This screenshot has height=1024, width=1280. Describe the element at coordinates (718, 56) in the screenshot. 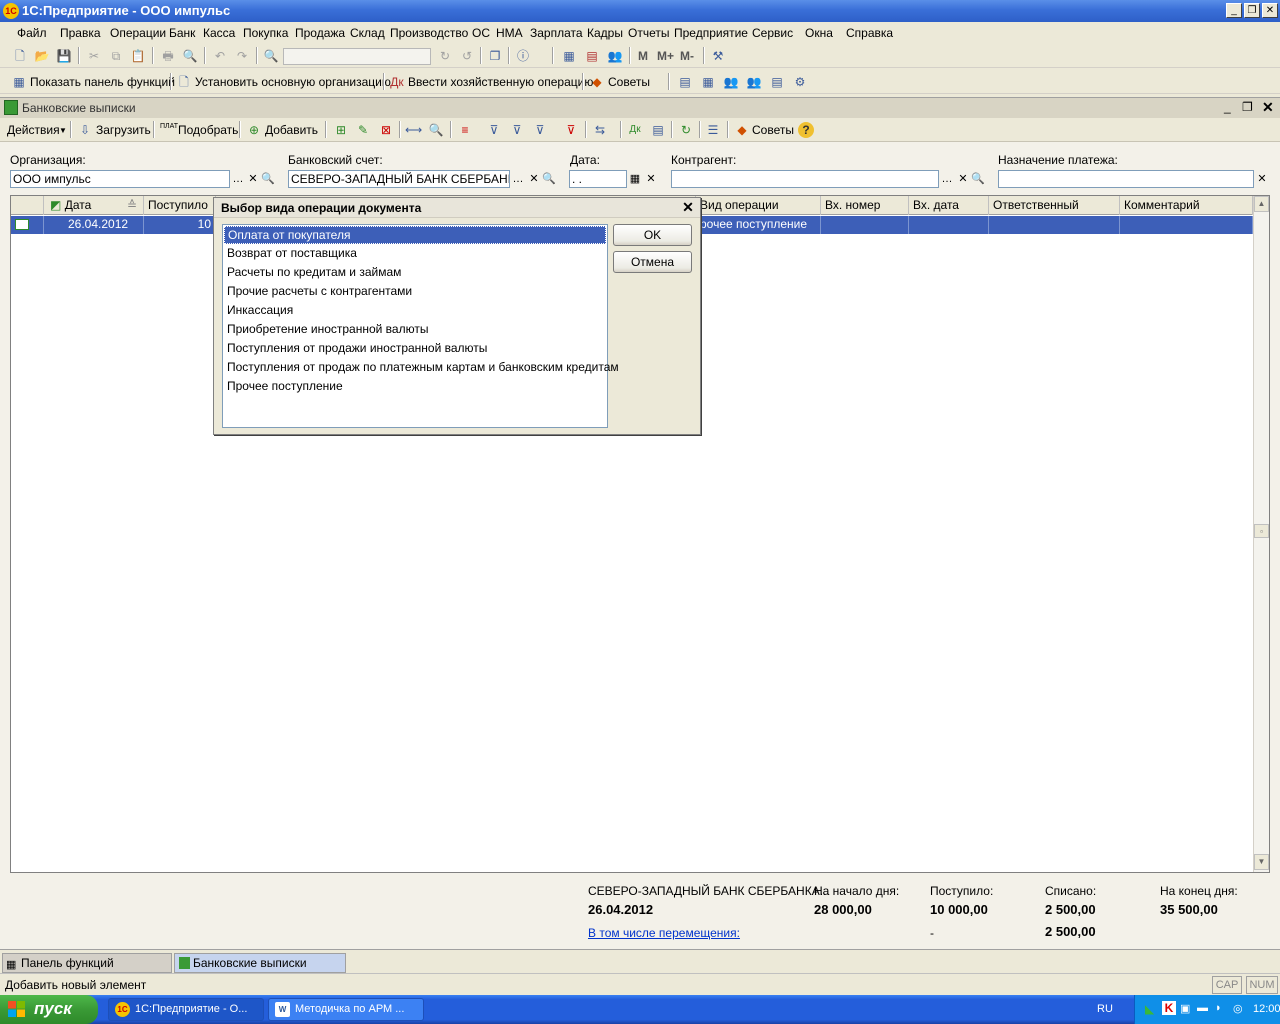

I see `tools-icon: ⚒` at that location.